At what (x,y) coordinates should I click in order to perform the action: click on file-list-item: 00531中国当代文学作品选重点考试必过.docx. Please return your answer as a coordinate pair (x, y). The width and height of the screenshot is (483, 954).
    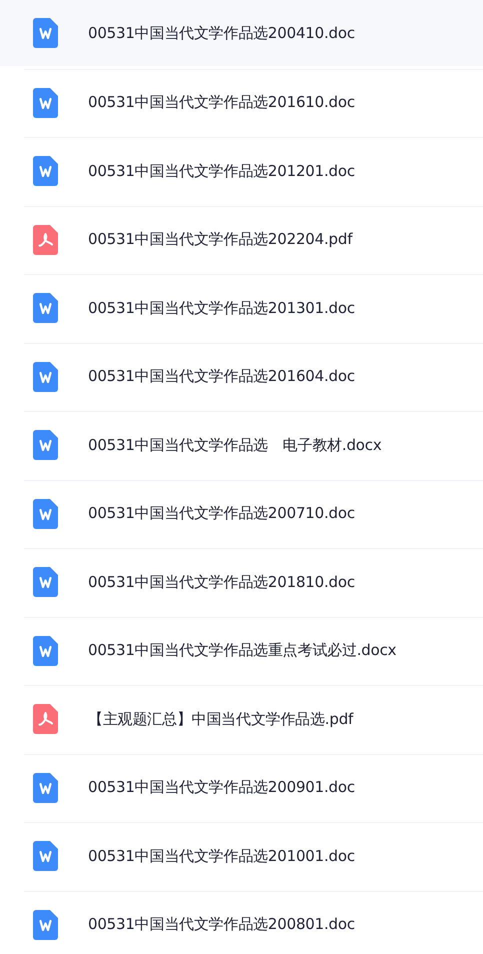
    Looking at the image, I should click on (241, 650).